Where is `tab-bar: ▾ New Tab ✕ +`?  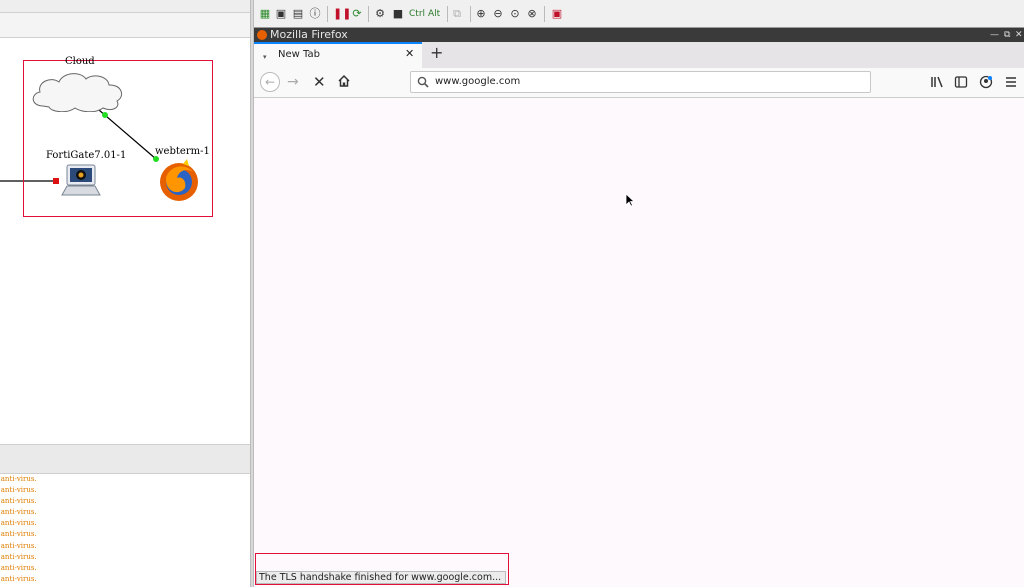 tab-bar: ▾ New Tab ✕ + is located at coordinates (639, 55).